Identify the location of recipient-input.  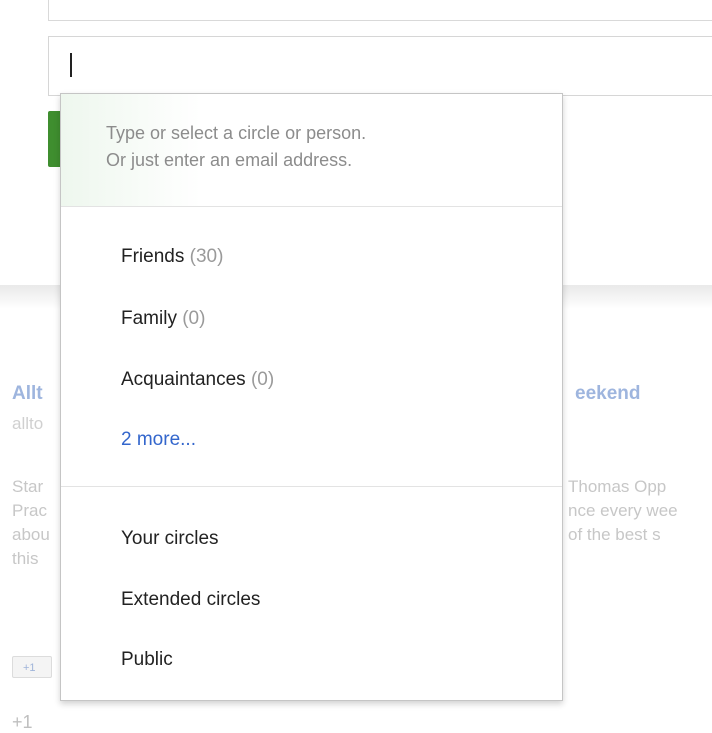
(380, 66).